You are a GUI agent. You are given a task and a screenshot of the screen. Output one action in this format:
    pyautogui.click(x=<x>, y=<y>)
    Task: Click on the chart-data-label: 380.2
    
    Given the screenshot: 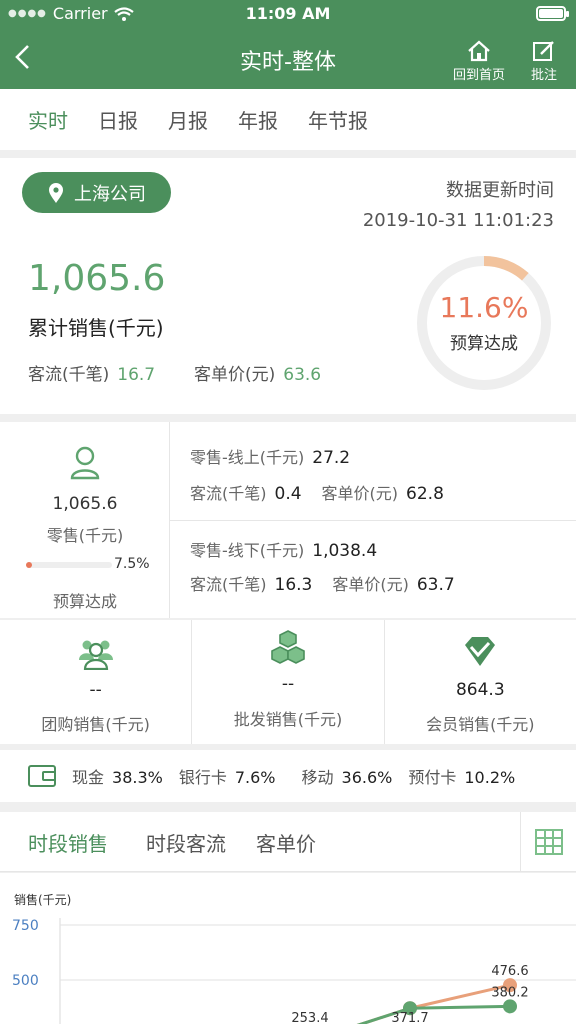 What is the action you would take?
    pyautogui.click(x=509, y=992)
    